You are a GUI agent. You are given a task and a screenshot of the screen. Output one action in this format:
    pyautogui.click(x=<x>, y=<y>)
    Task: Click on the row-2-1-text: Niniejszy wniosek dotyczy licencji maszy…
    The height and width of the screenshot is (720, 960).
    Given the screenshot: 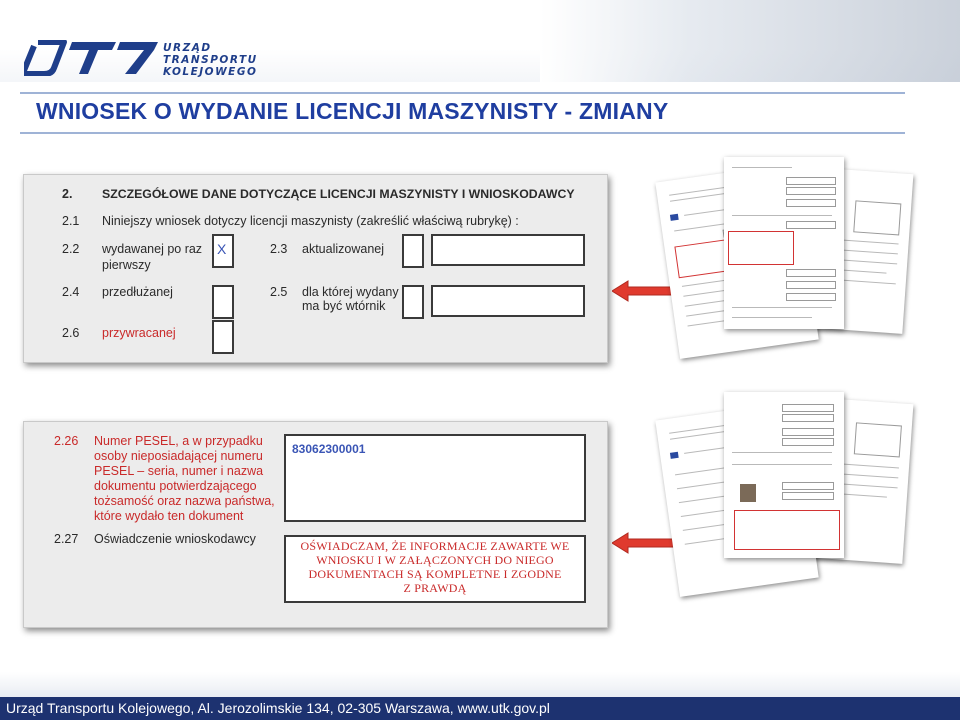 What is the action you would take?
    pyautogui.click(x=310, y=221)
    